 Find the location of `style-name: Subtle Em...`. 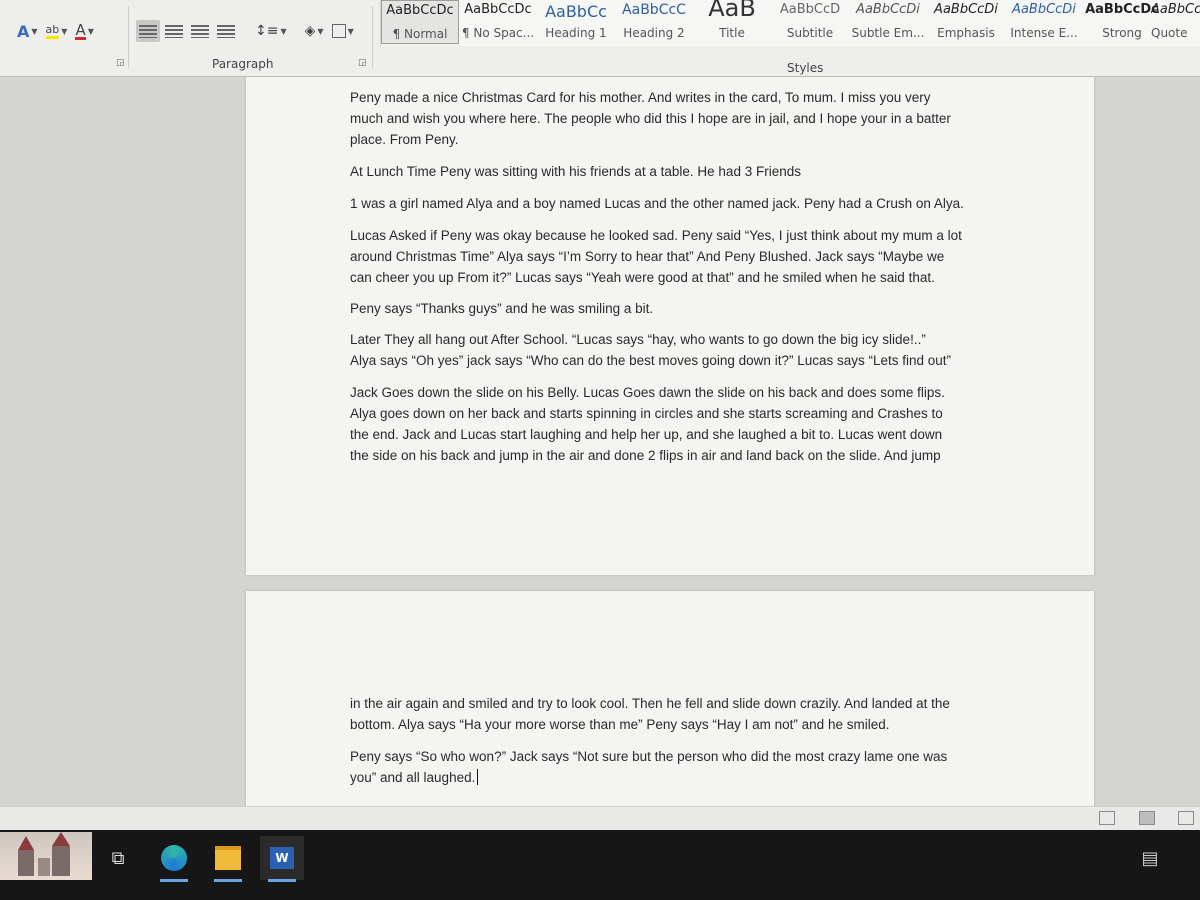

style-name: Subtle Em... is located at coordinates (888, 33).